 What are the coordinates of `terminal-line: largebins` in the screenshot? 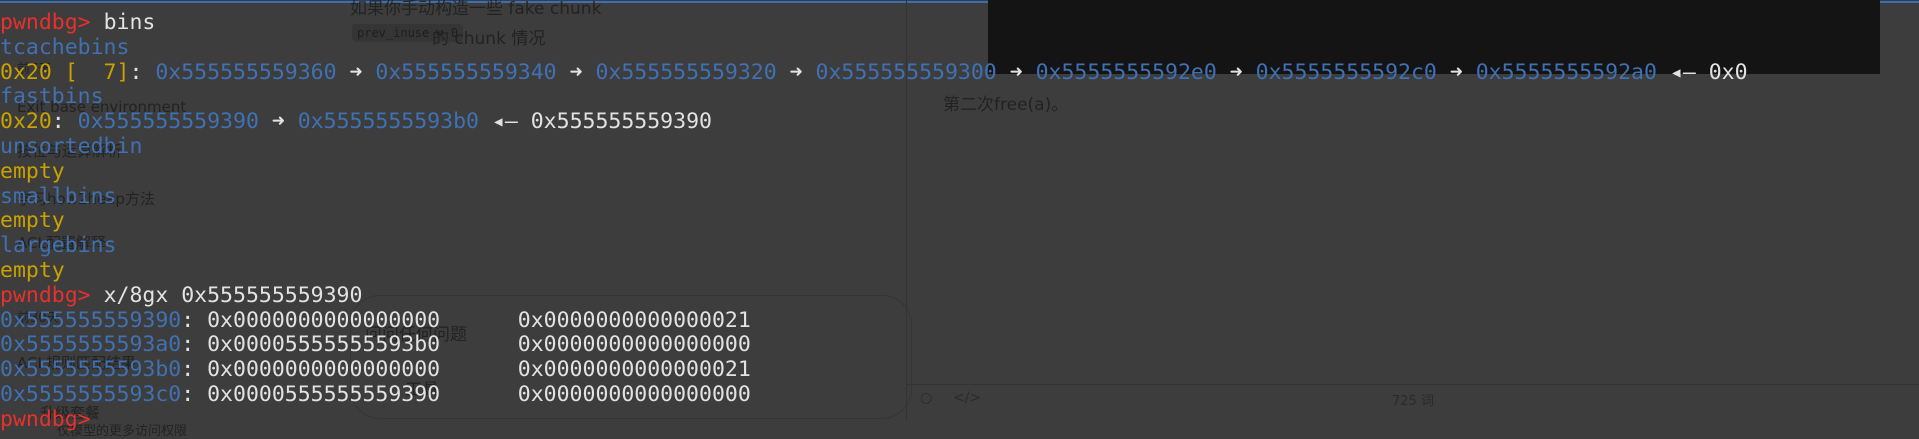 It's located at (874, 246).